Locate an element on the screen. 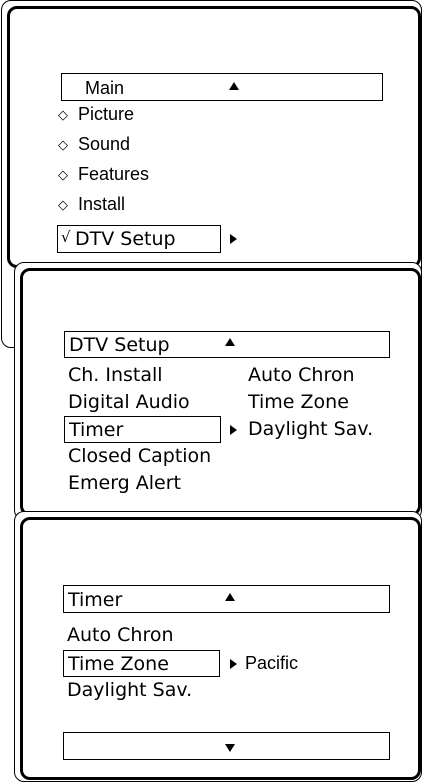  menu-item-timer: Timer is located at coordinates (142, 429).